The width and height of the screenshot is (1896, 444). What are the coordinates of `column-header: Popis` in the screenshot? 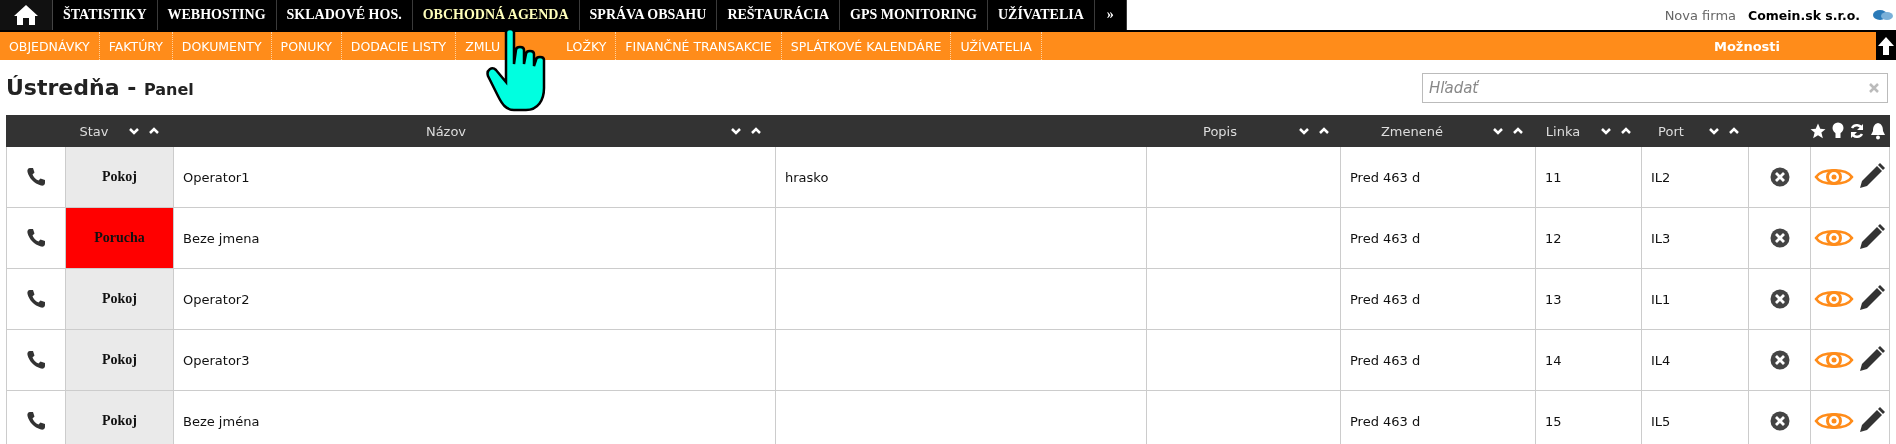 It's located at (1220, 131).